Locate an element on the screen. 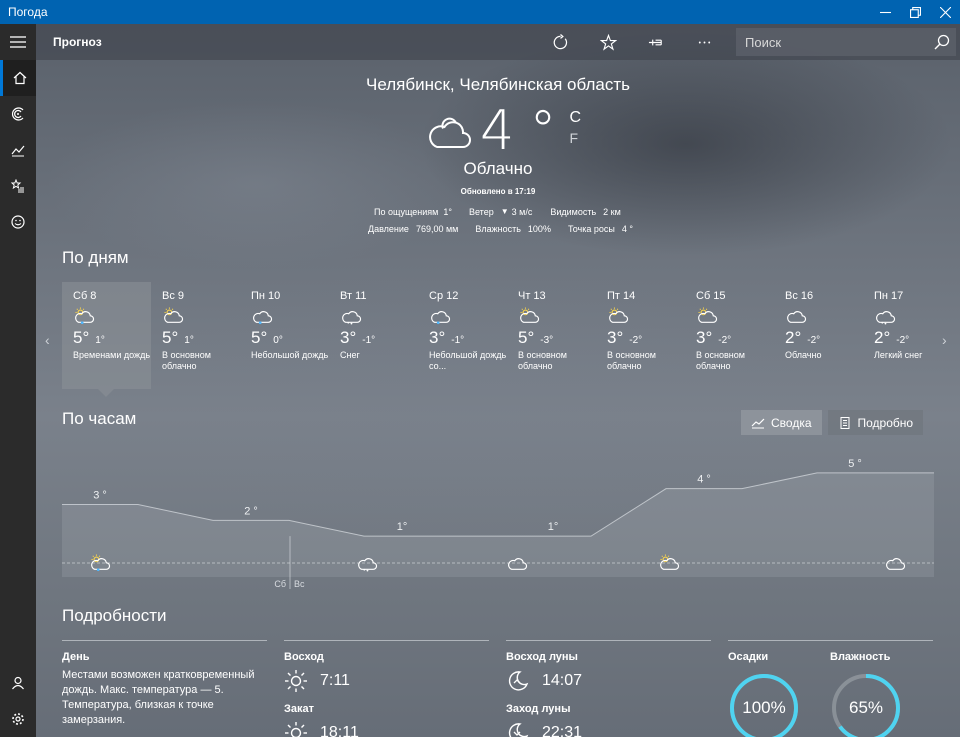  window-titlebar: Погода is located at coordinates (480, 12).